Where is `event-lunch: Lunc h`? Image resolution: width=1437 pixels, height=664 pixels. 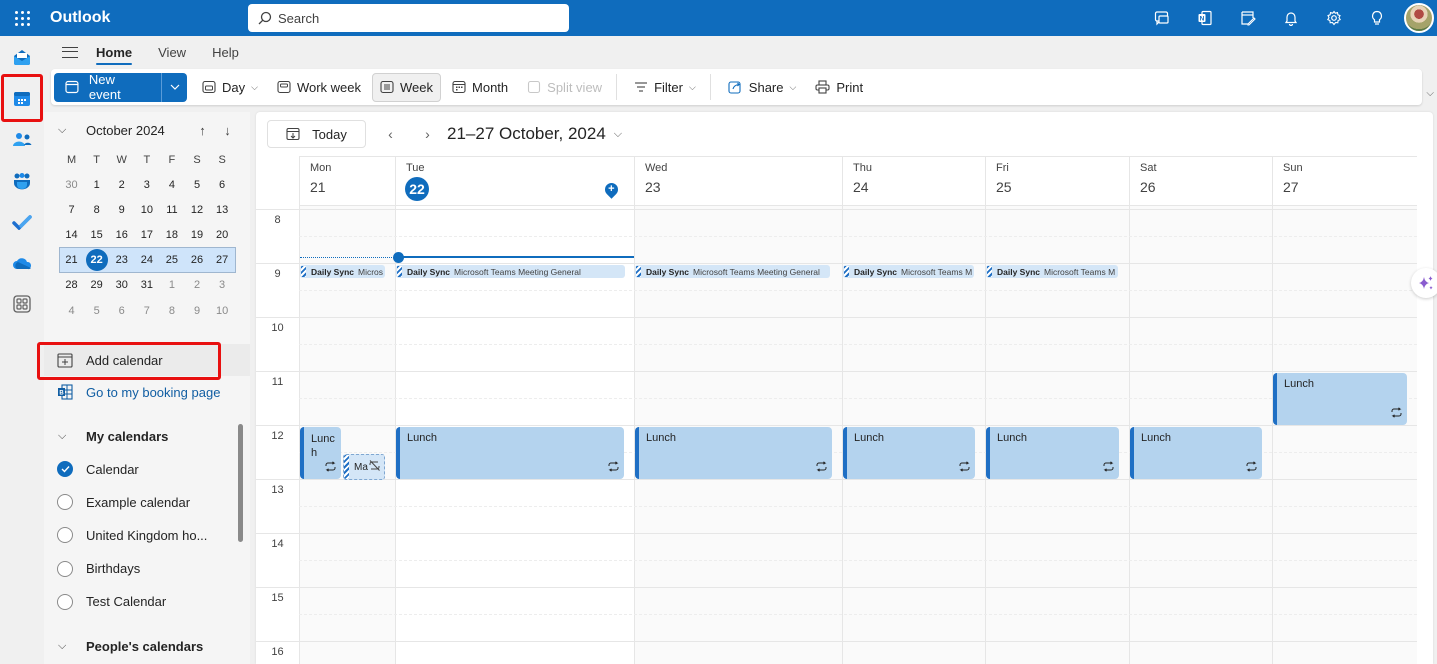 event-lunch: Lunc h is located at coordinates (320, 453).